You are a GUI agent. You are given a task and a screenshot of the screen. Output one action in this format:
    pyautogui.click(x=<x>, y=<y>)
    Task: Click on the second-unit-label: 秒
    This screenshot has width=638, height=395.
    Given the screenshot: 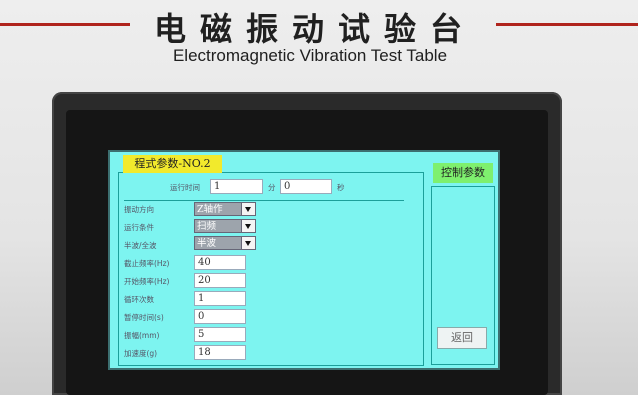 What is the action you would take?
    pyautogui.click(x=341, y=187)
    